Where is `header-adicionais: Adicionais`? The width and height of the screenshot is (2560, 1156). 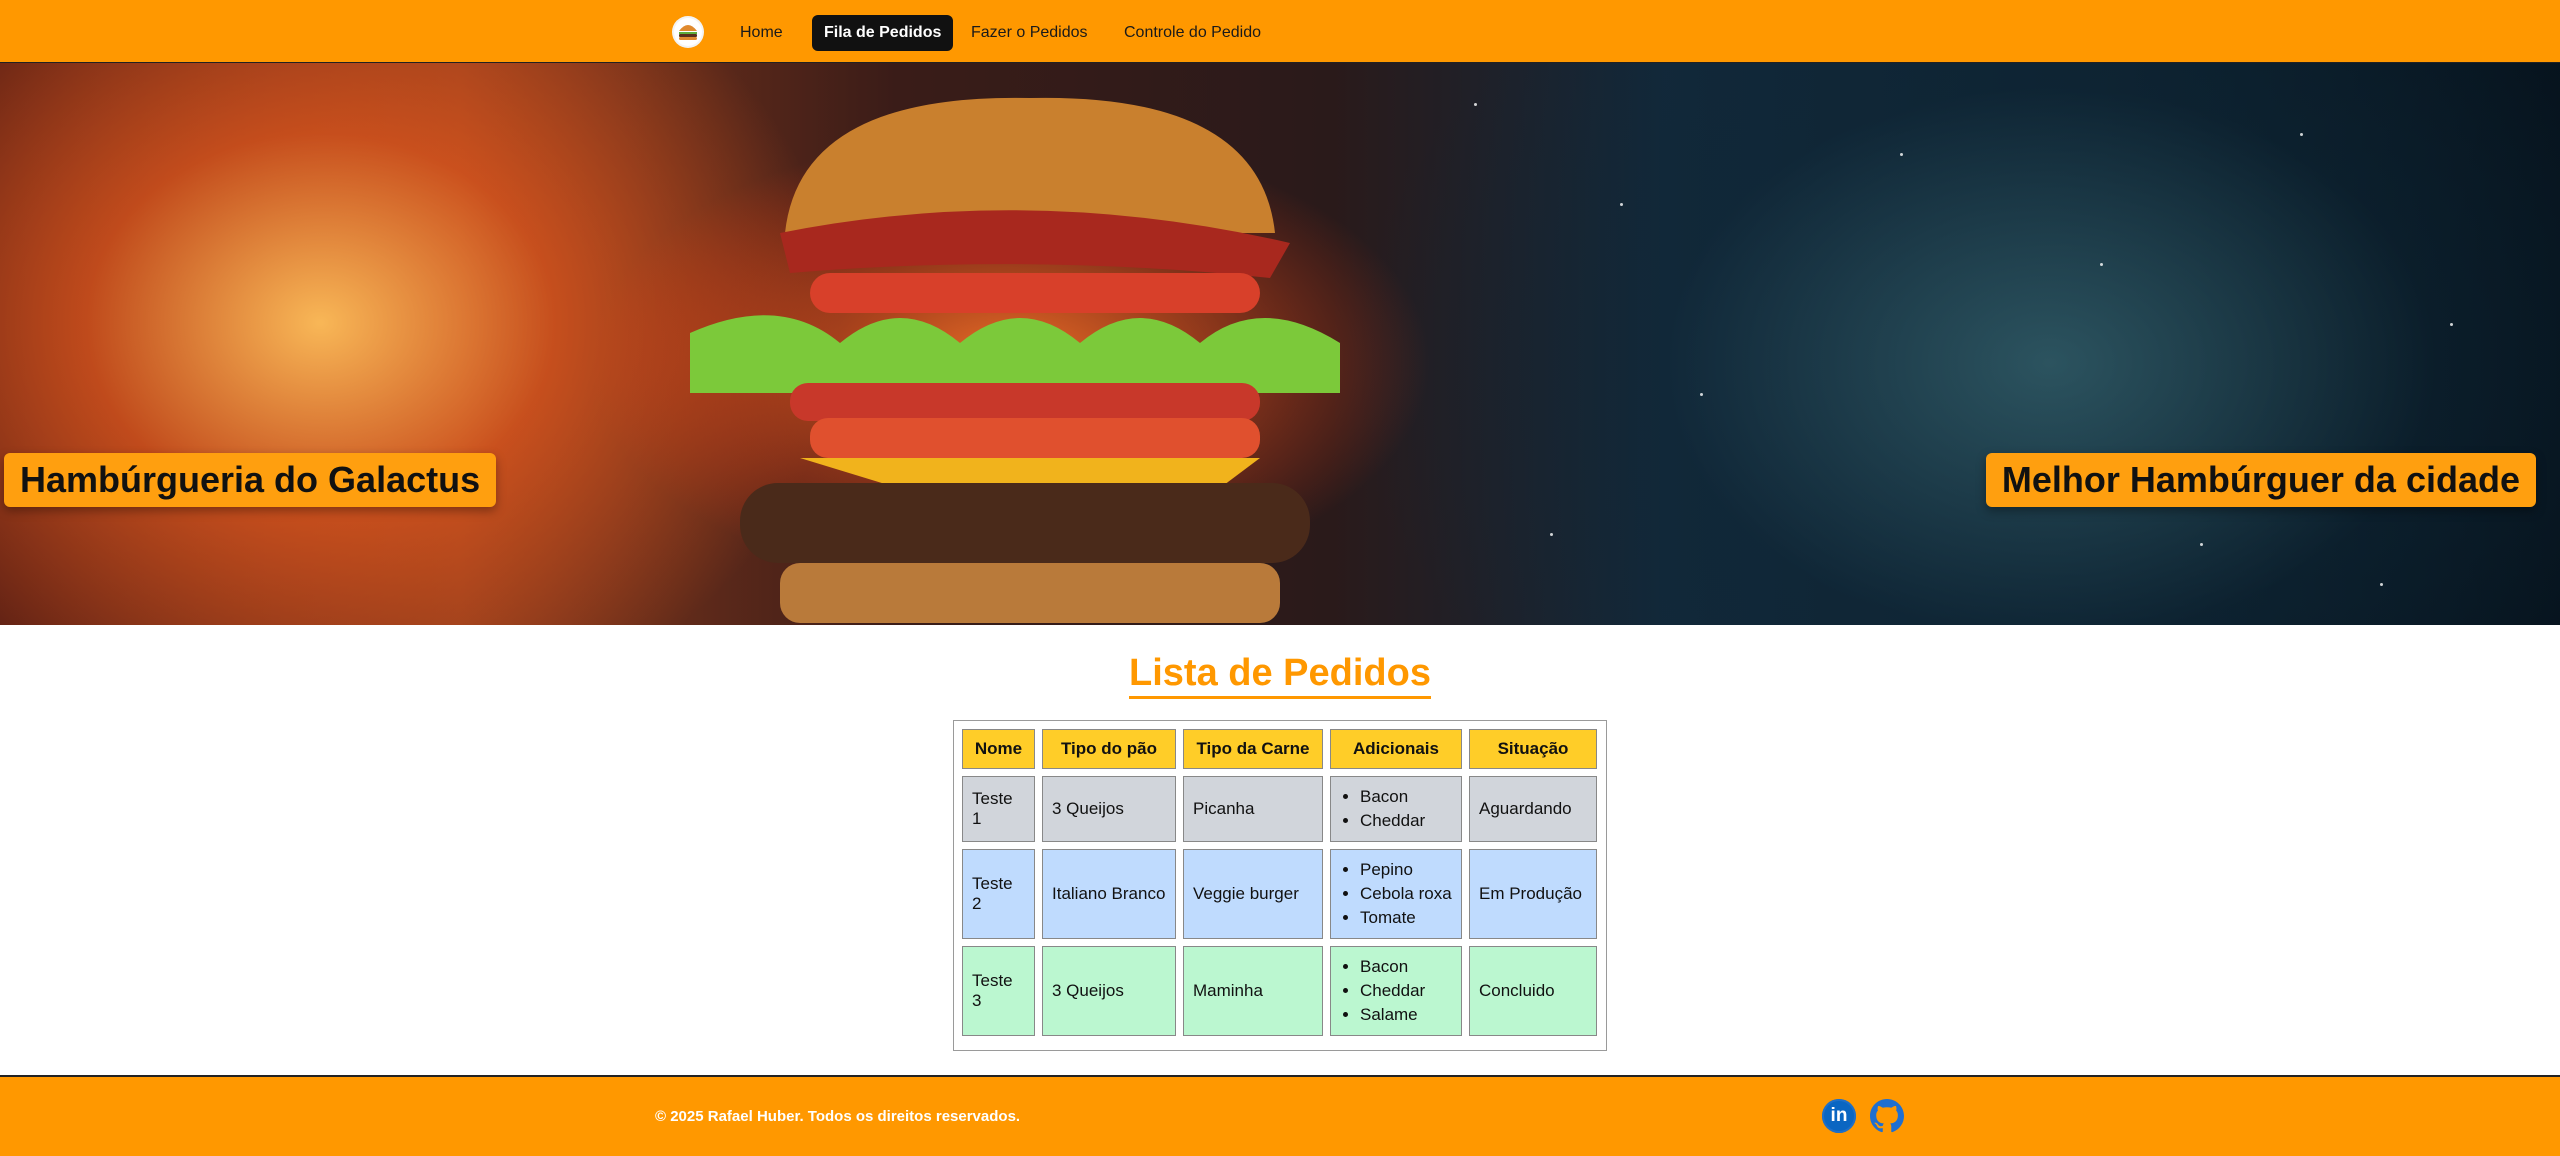
header-adicionais: Adicionais is located at coordinates (1396, 749).